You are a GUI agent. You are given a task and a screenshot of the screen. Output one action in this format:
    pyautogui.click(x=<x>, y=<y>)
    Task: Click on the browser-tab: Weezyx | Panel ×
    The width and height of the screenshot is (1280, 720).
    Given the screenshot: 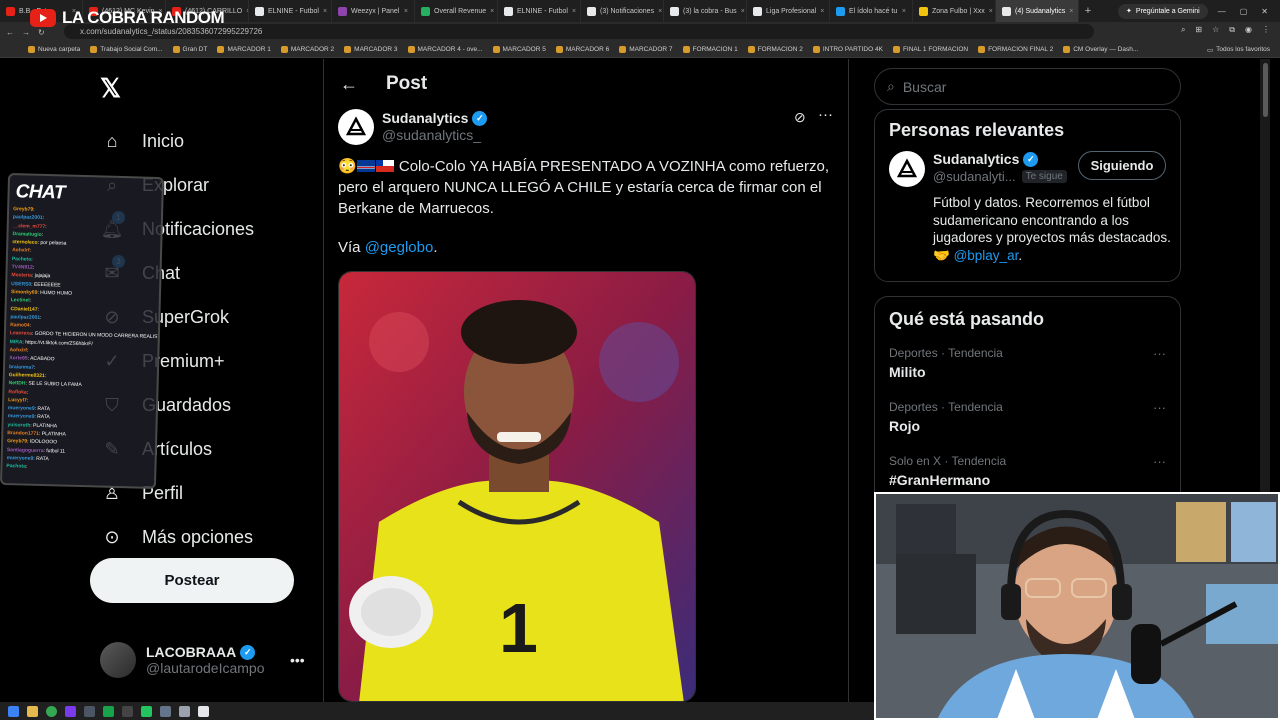 What is the action you would take?
    pyautogui.click(x=373, y=11)
    